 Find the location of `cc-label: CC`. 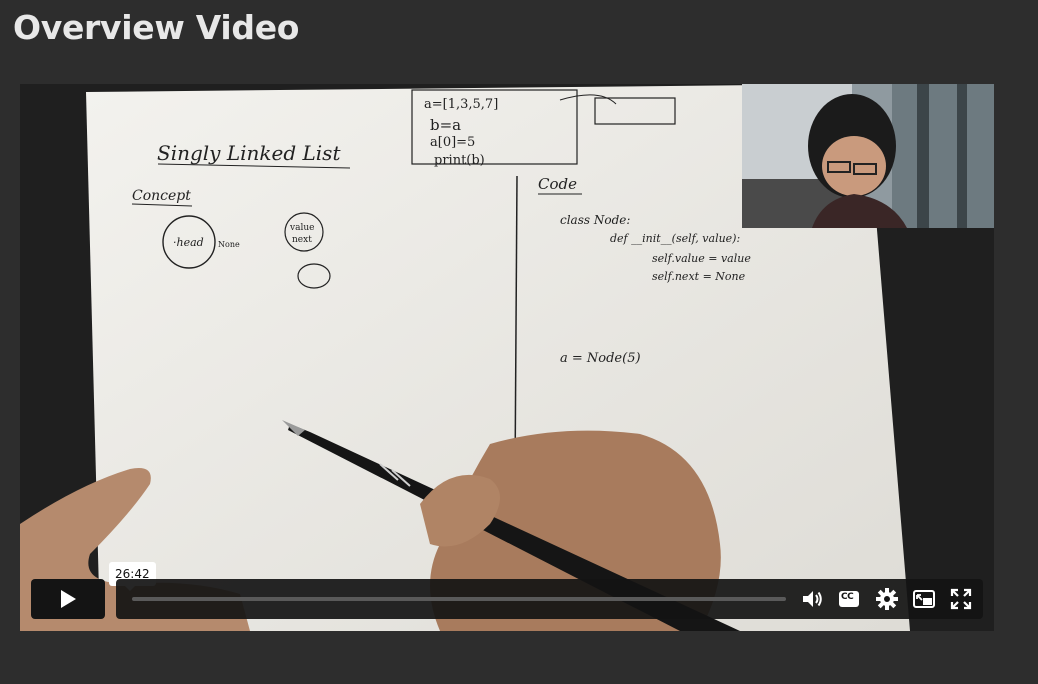

cc-label: CC is located at coordinates (847, 597).